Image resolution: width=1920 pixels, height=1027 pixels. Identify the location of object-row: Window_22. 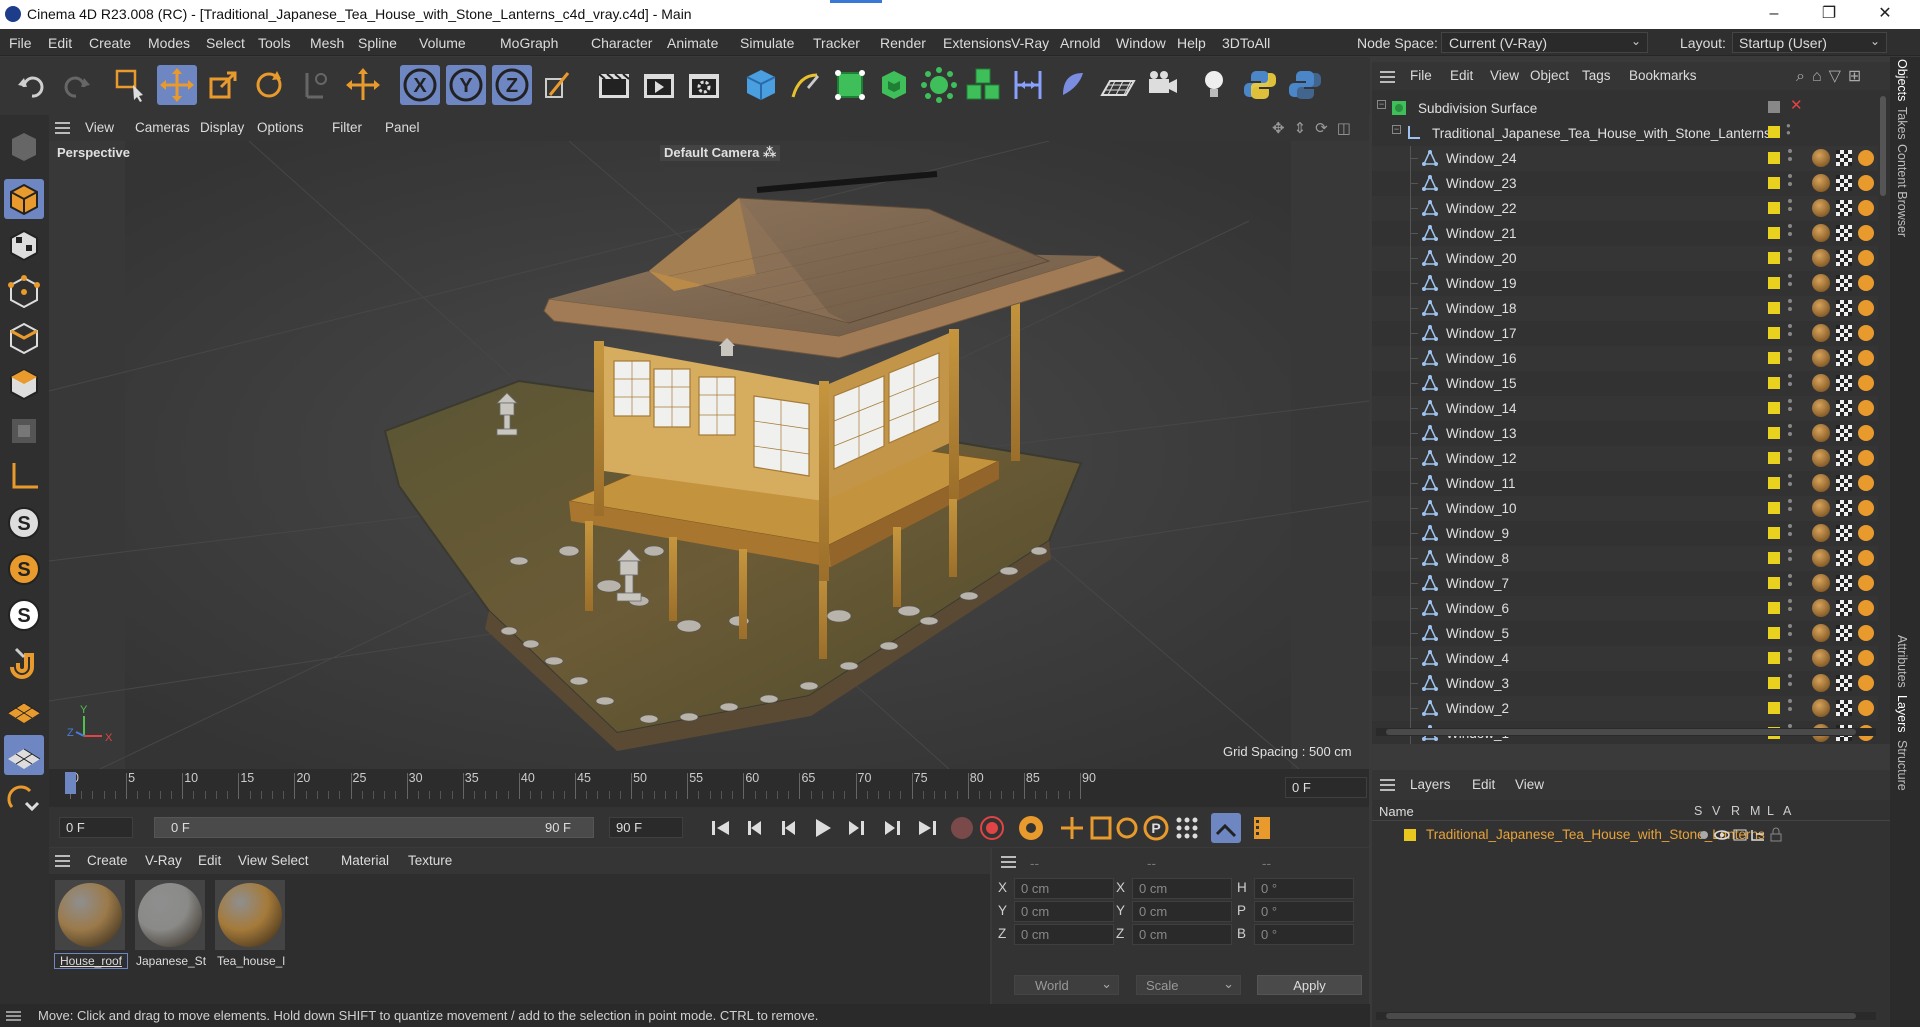
(1625, 208).